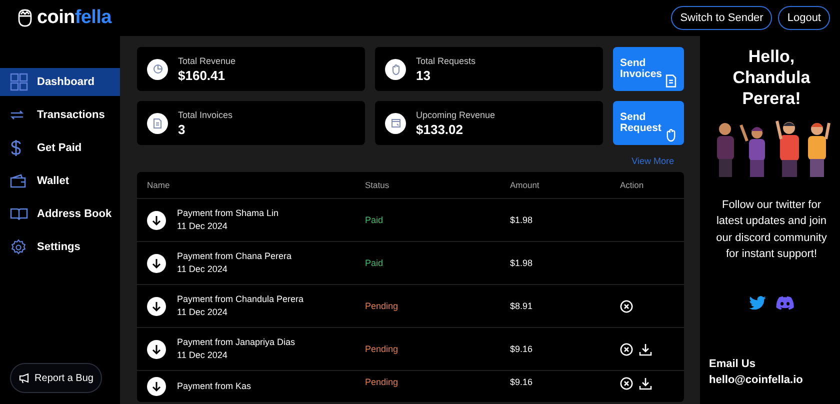 Image resolution: width=840 pixels, height=404 pixels. Describe the element at coordinates (182, 129) in the screenshot. I see `stat-value: 3` at that location.